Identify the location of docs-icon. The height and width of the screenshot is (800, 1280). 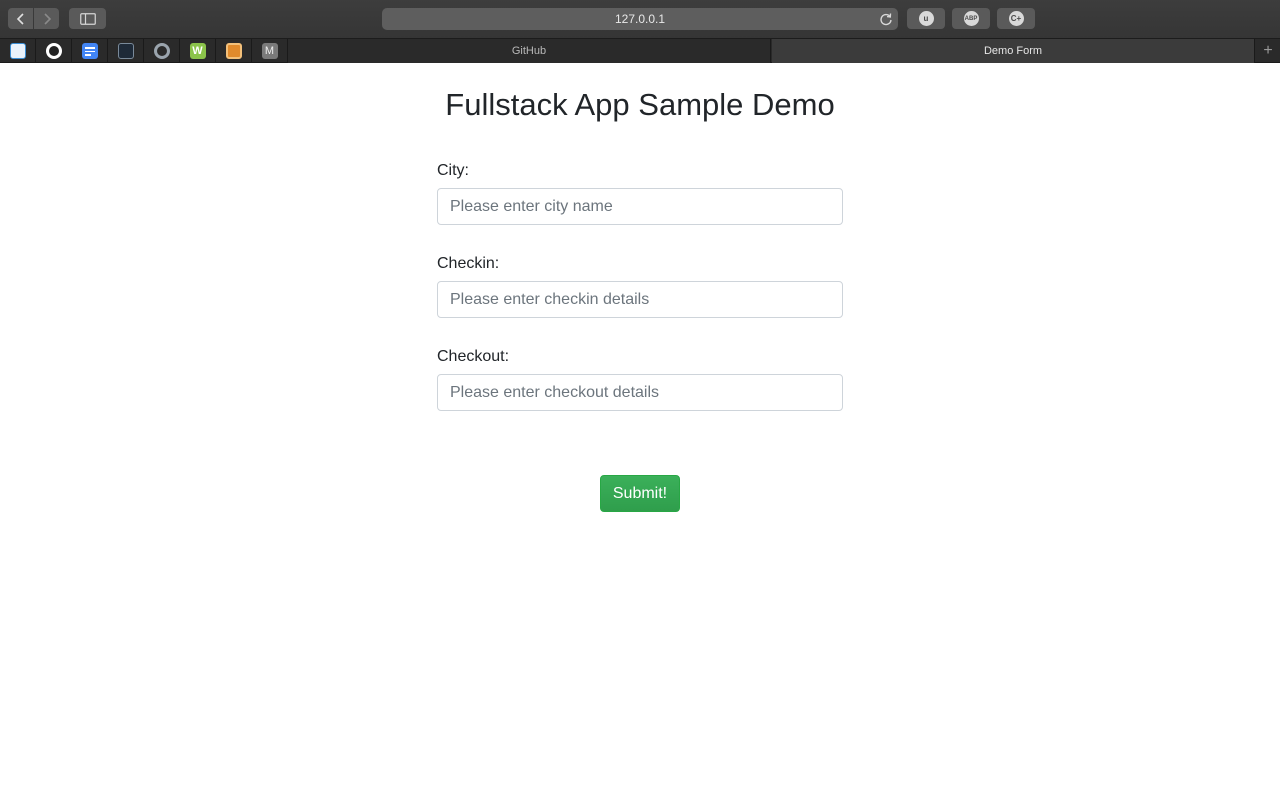
(89, 51).